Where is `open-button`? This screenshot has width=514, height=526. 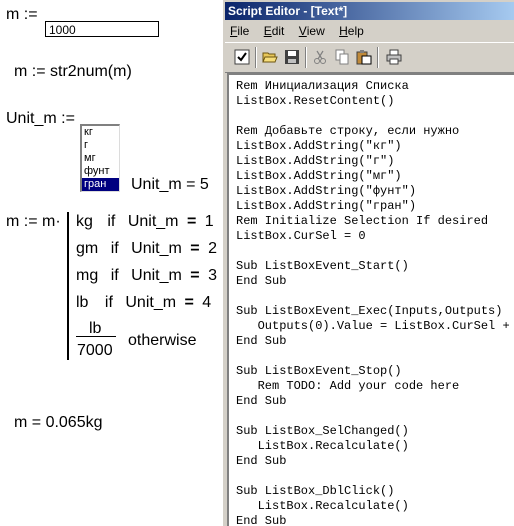
open-button is located at coordinates (270, 57).